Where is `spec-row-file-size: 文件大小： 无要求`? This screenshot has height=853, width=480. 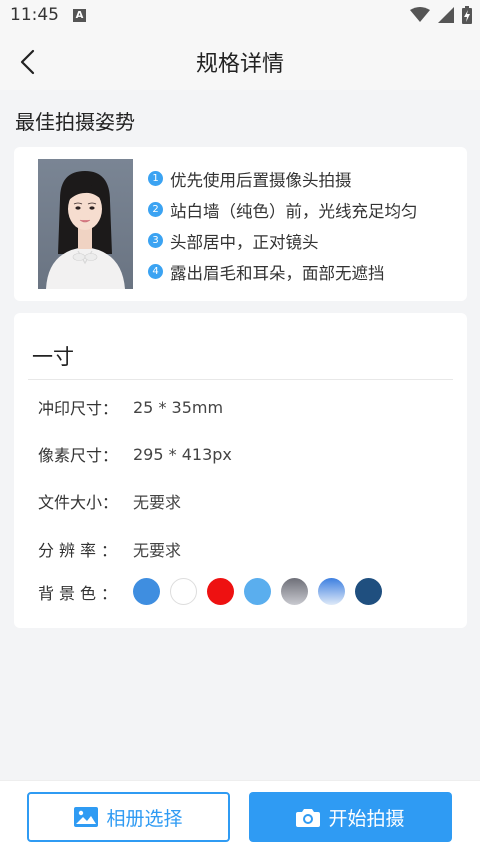 spec-row-file-size: 文件大小： 无要求 is located at coordinates (109, 501).